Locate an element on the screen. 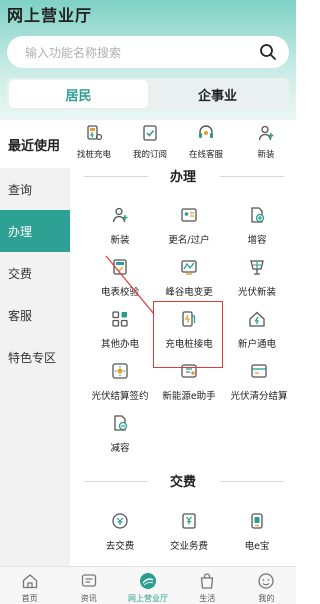 Image resolution: width=320 pixels, height=604 pixels. payment-item-business-fee: 交业务费 is located at coordinates (189, 532).